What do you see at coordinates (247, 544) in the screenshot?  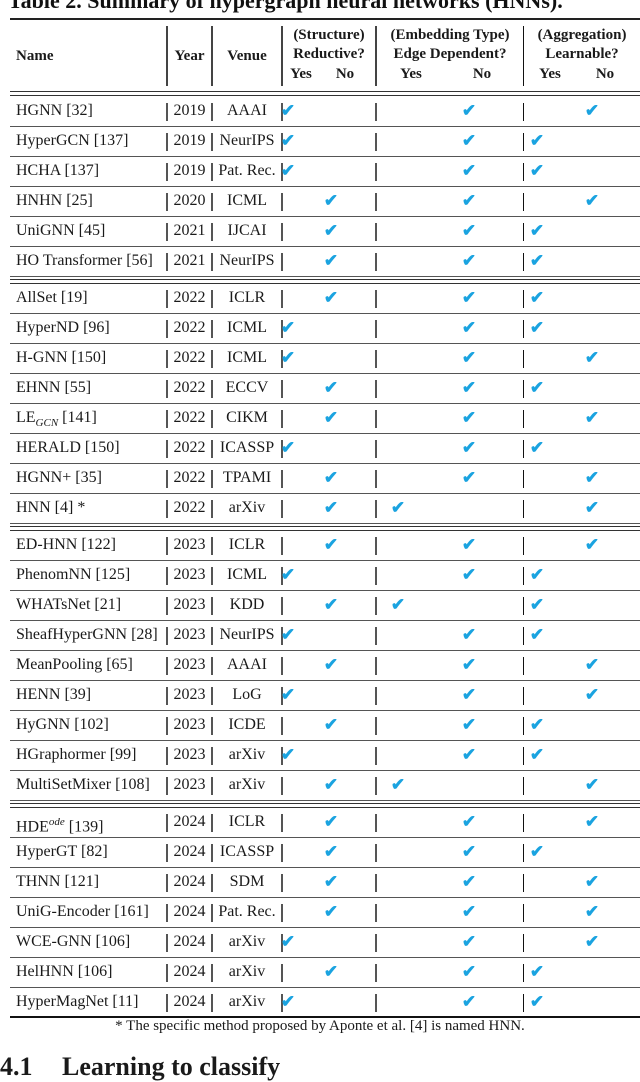 I see `row-venue: ICLR` at bounding box center [247, 544].